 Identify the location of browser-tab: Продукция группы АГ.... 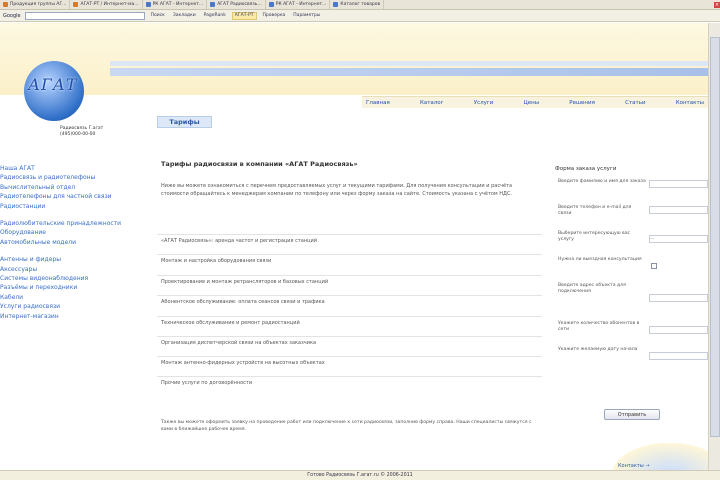
(35, 4).